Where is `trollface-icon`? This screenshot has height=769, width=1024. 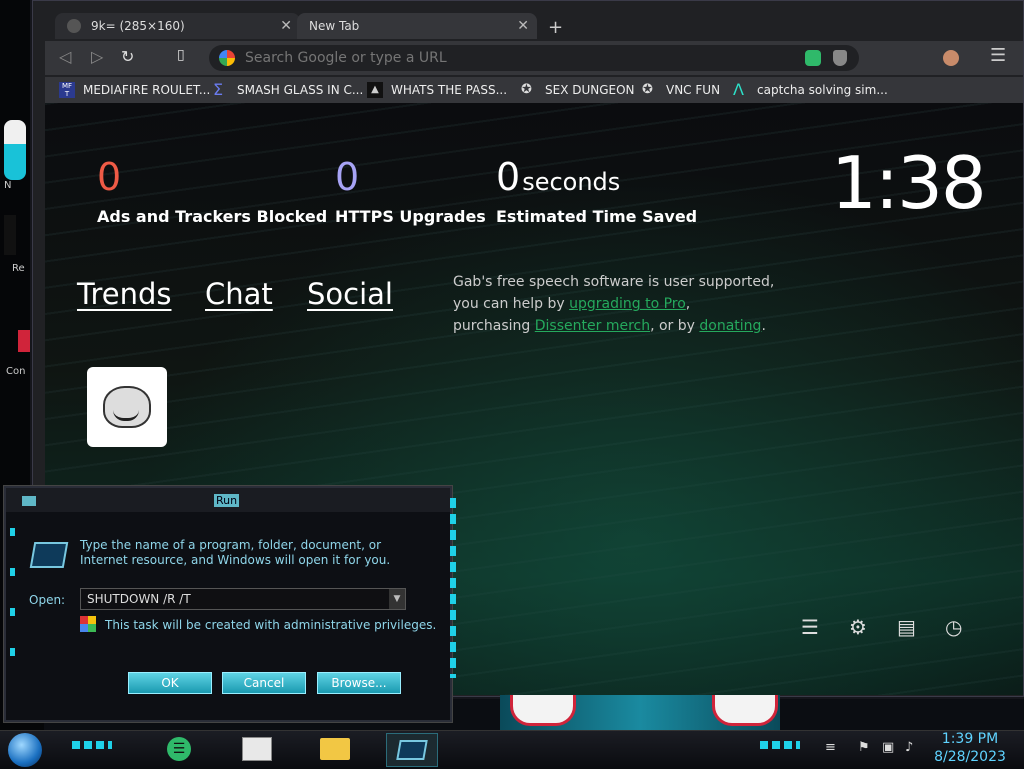 trollface-icon is located at coordinates (127, 407).